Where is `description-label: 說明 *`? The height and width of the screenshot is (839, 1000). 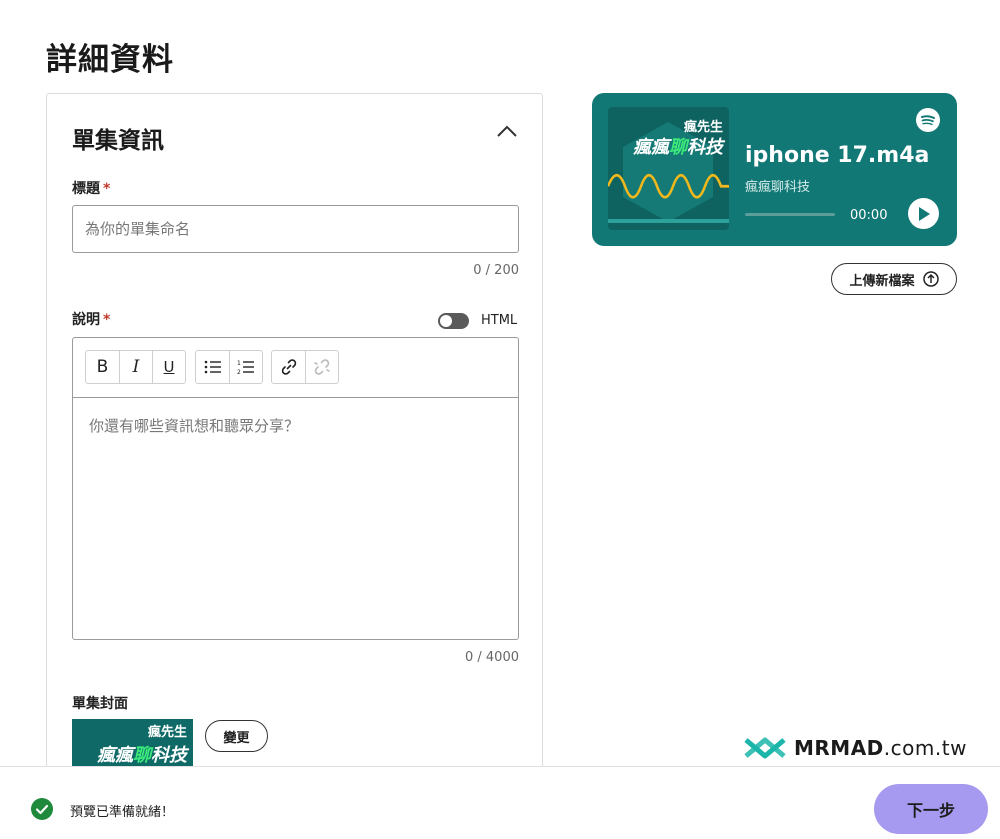
description-label: 說明 * is located at coordinates (91, 319).